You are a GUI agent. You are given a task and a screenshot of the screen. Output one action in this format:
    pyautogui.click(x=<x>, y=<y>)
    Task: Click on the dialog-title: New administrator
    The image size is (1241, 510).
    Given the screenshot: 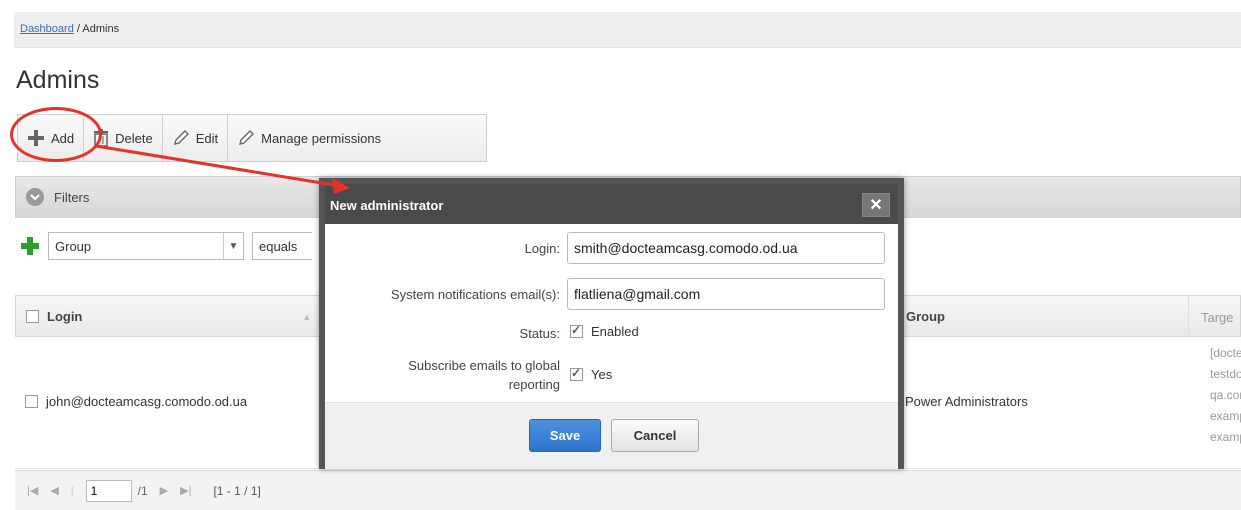 What is the action you would take?
    pyautogui.click(x=387, y=205)
    